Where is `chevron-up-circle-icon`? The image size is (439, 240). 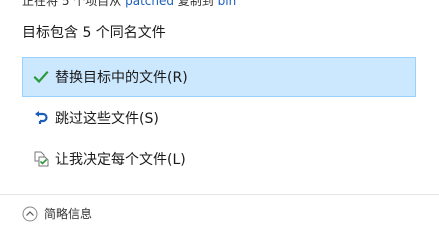
chevron-up-circle-icon is located at coordinates (30, 214).